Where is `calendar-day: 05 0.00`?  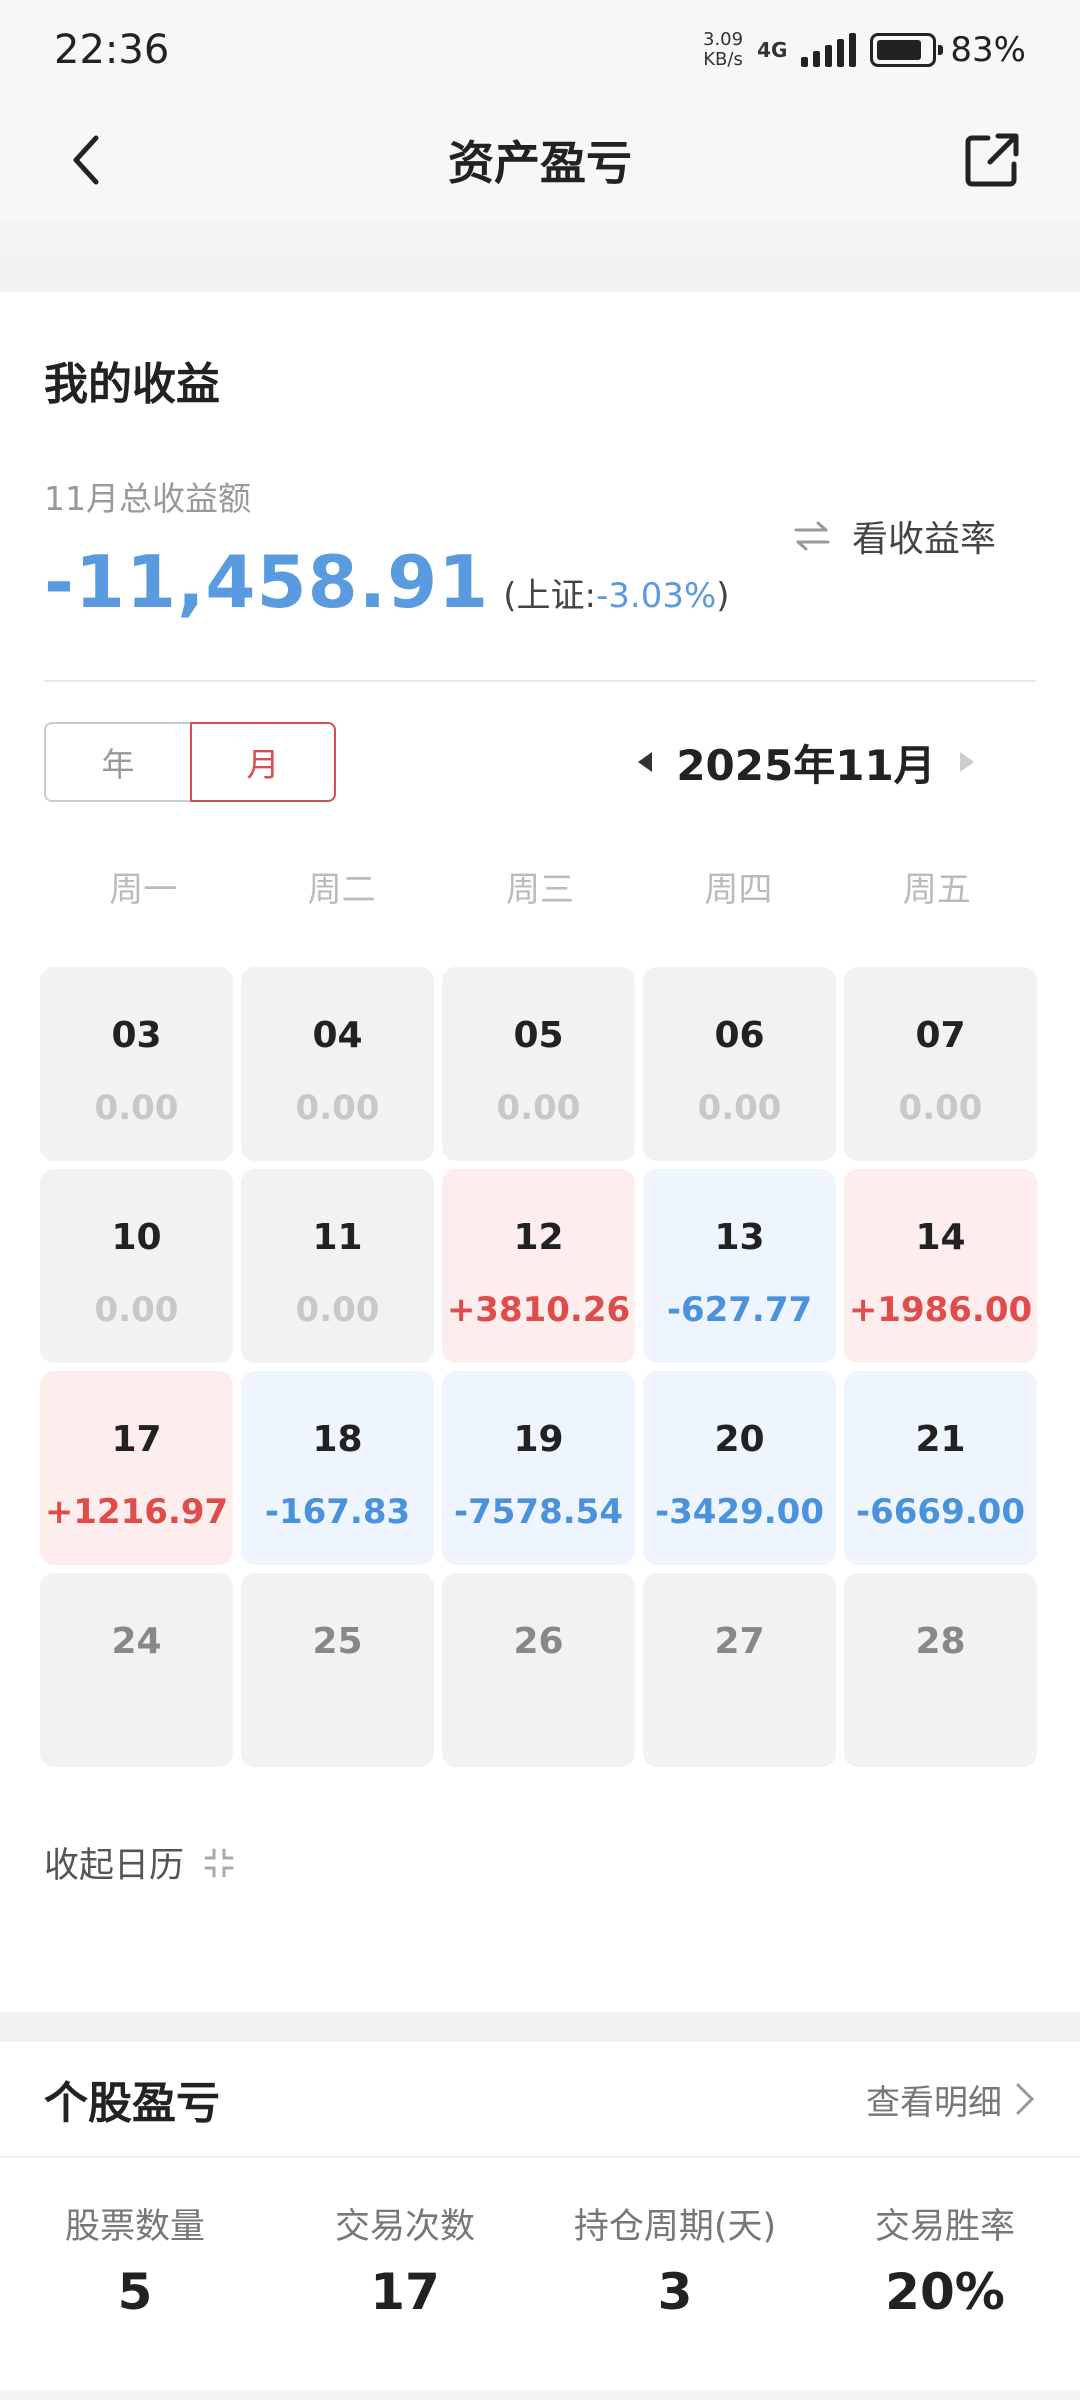
calendar-day: 05 0.00 is located at coordinates (538, 1064).